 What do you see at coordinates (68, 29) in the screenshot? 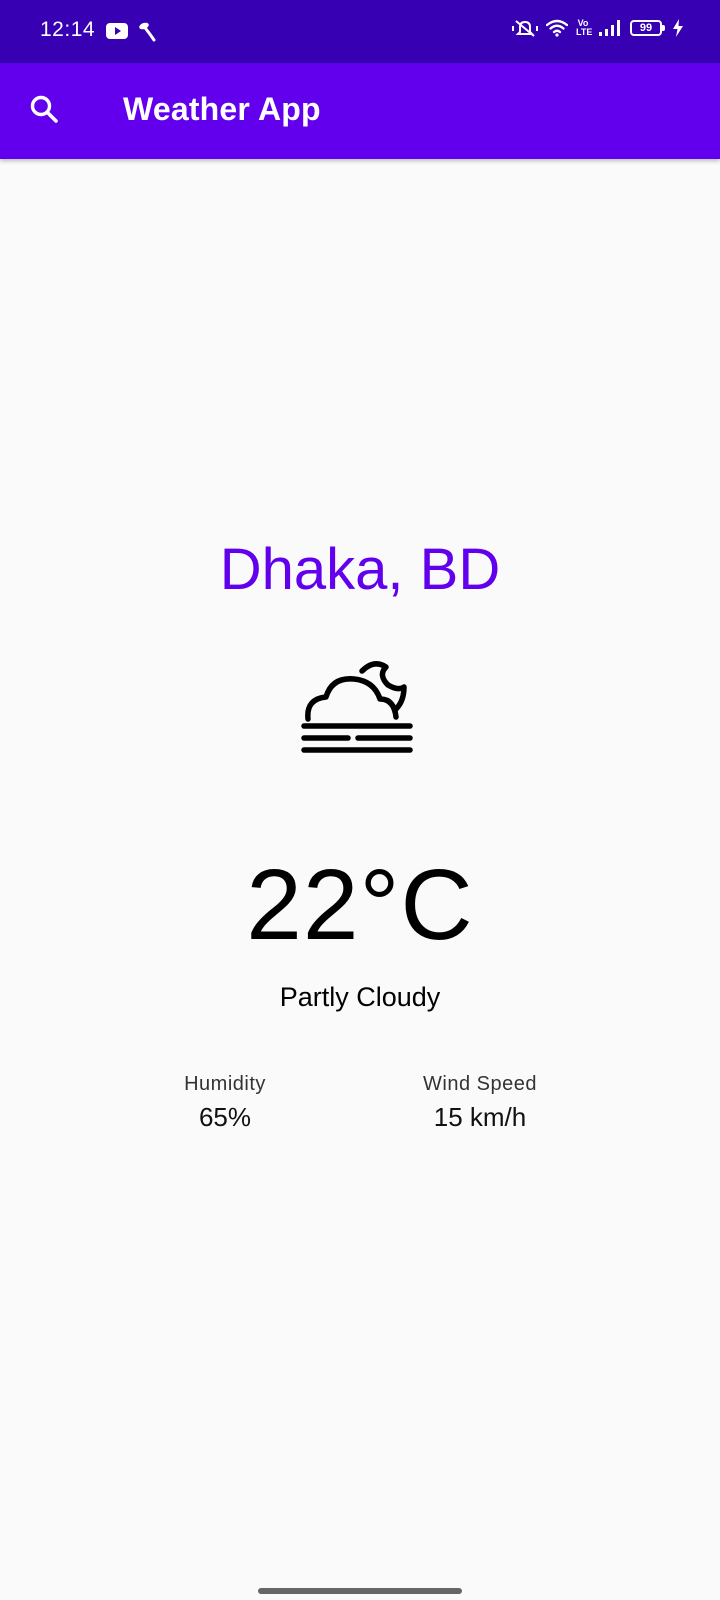
I see `status-time: 12:14` at bounding box center [68, 29].